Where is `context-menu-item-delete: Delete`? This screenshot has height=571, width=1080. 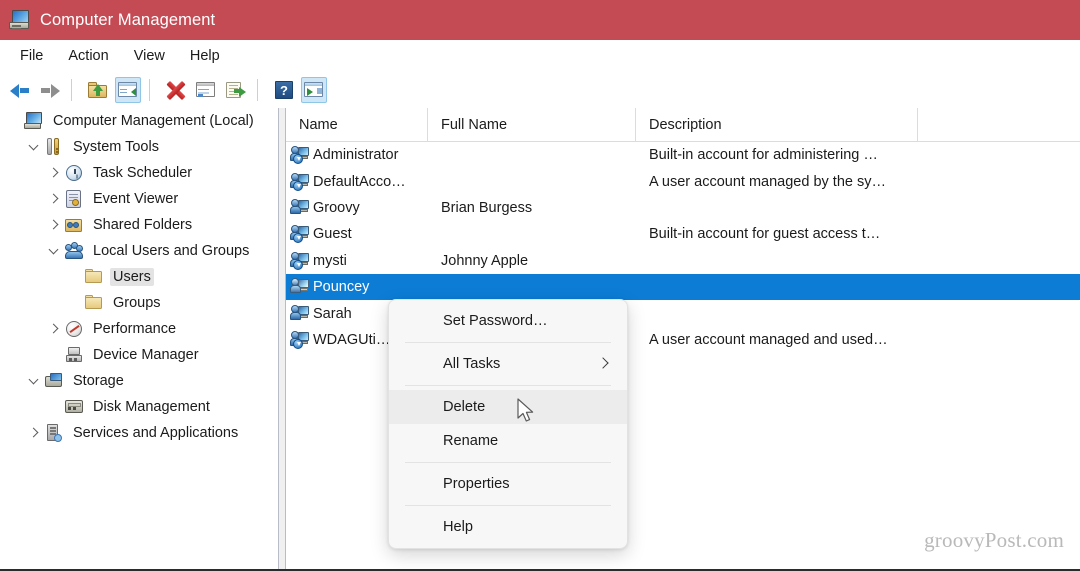 context-menu-item-delete: Delete is located at coordinates (508, 407).